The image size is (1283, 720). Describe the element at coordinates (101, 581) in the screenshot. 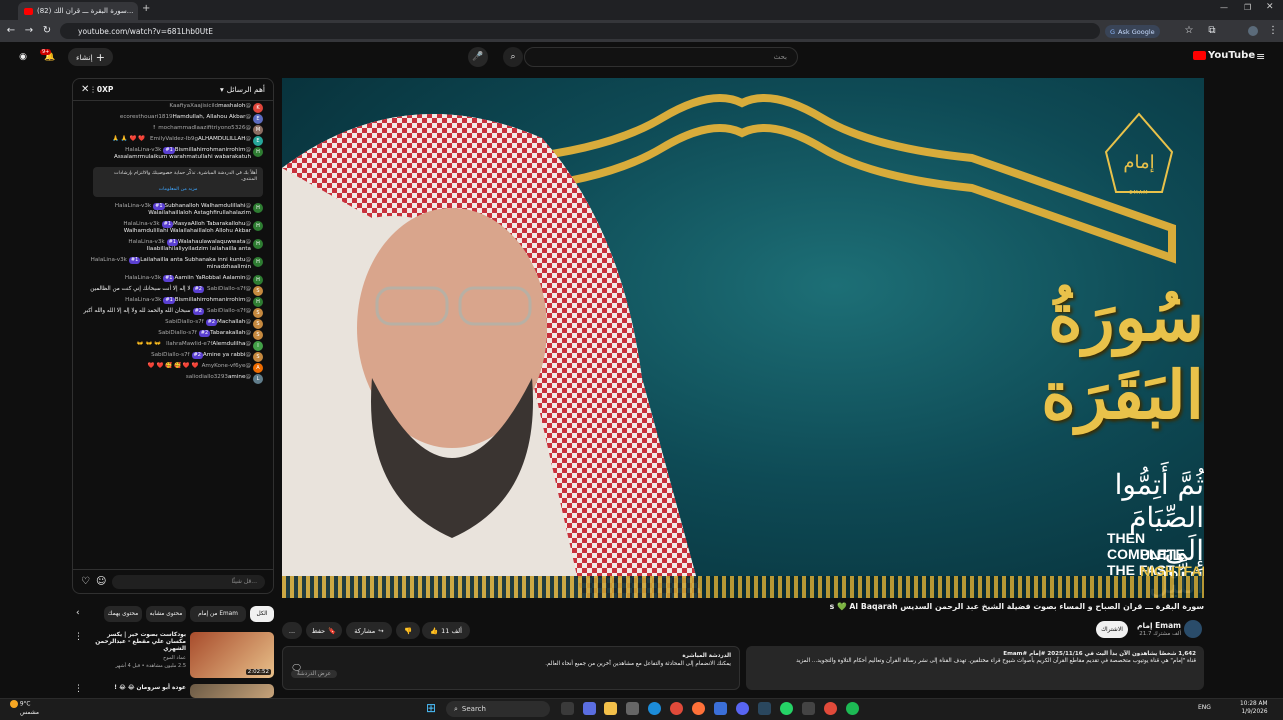

I see `emoji-icon: ☺` at that location.